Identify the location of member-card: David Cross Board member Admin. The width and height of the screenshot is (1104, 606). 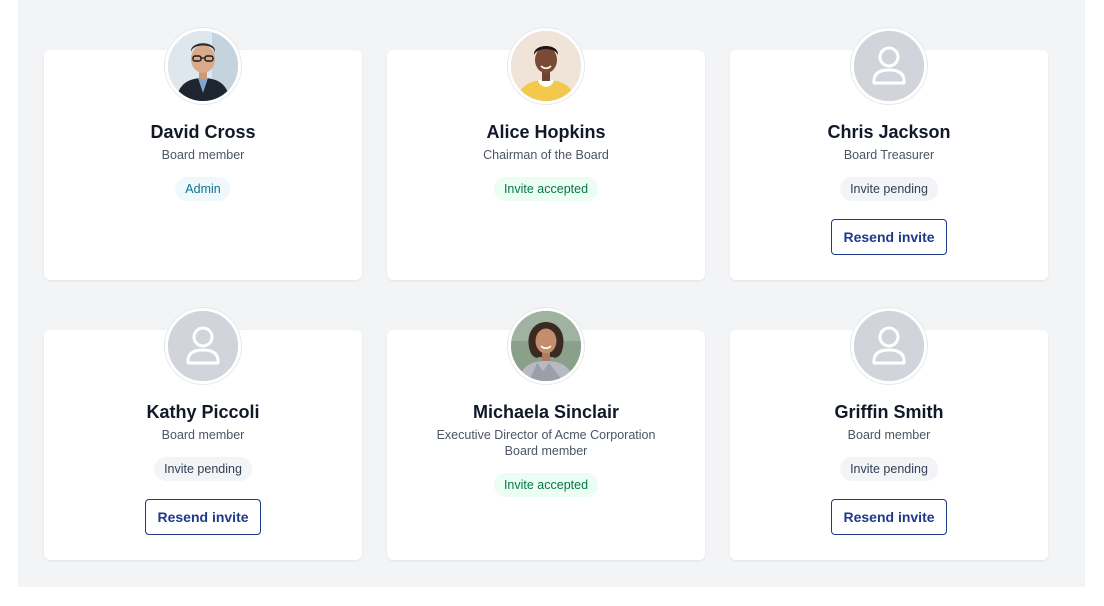
(203, 154).